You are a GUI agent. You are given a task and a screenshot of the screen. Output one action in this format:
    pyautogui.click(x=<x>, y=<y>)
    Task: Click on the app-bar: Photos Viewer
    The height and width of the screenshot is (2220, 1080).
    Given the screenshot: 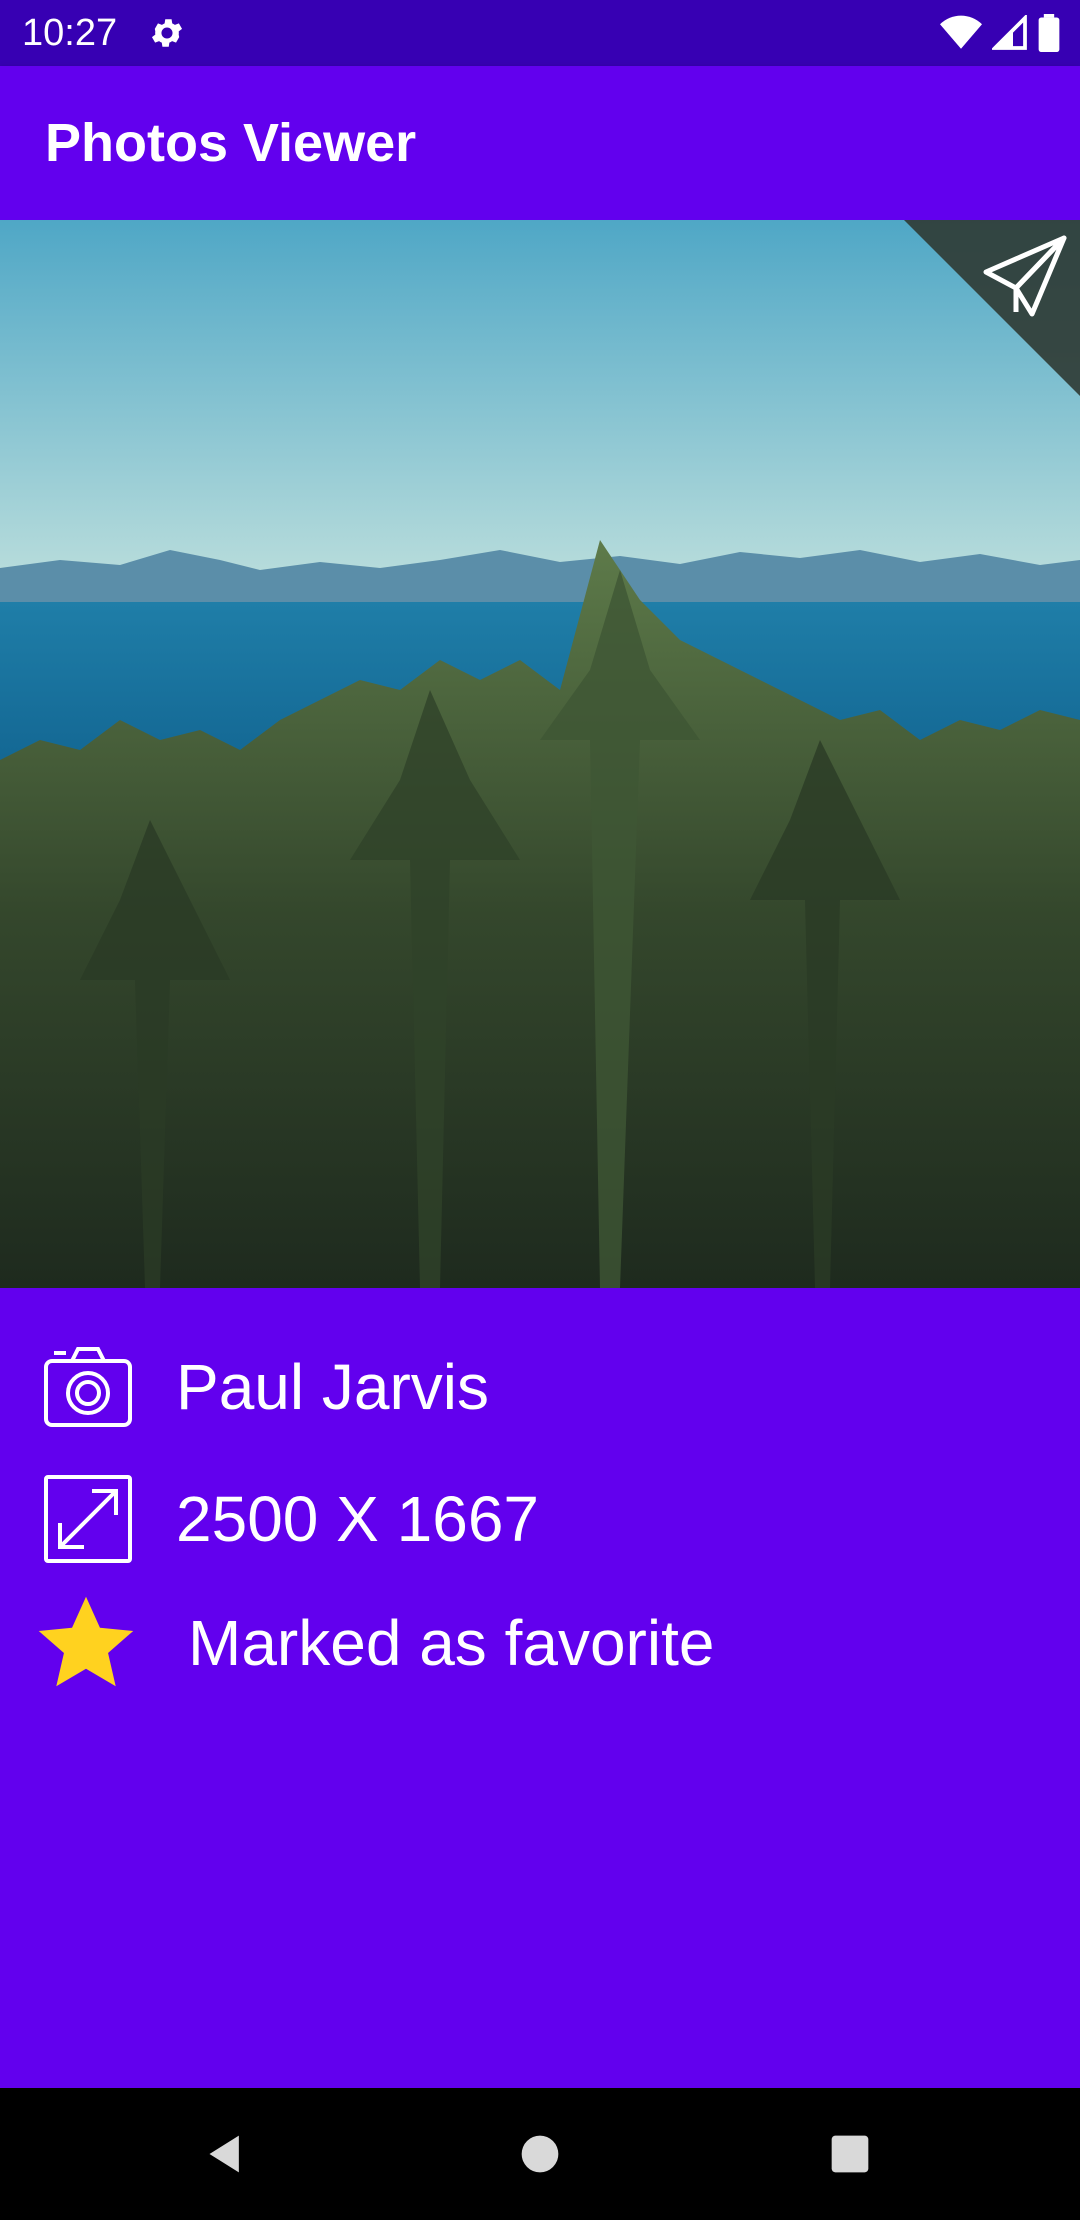 What is the action you would take?
    pyautogui.click(x=540, y=143)
    